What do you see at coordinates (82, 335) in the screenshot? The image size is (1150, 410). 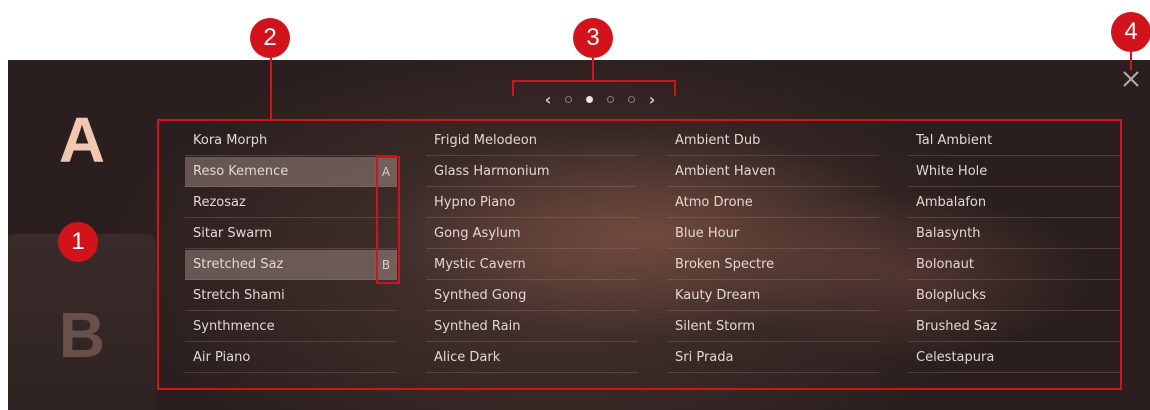 I see `slot-b-label: B` at bounding box center [82, 335].